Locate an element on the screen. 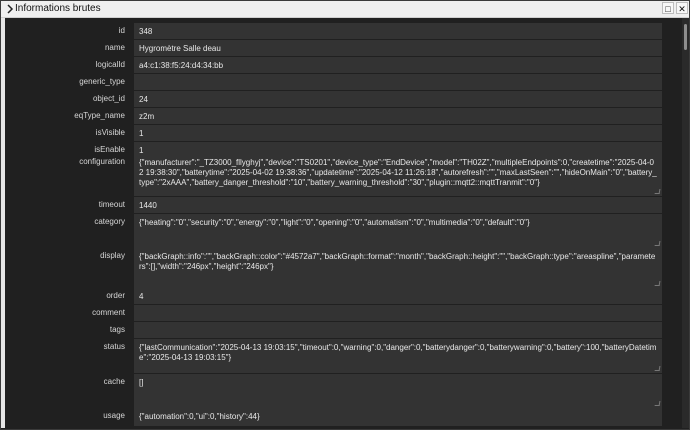 This screenshot has height=430, width=690. field-value: 348 is located at coordinates (398, 31).